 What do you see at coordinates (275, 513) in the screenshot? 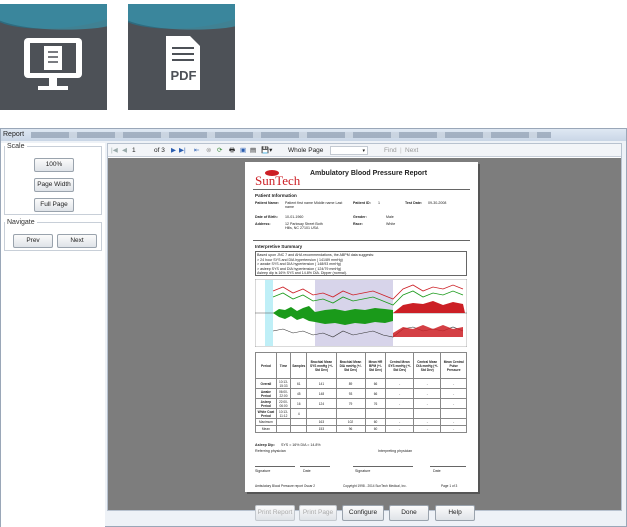
I see `print-report-button: Print Report` at bounding box center [275, 513].